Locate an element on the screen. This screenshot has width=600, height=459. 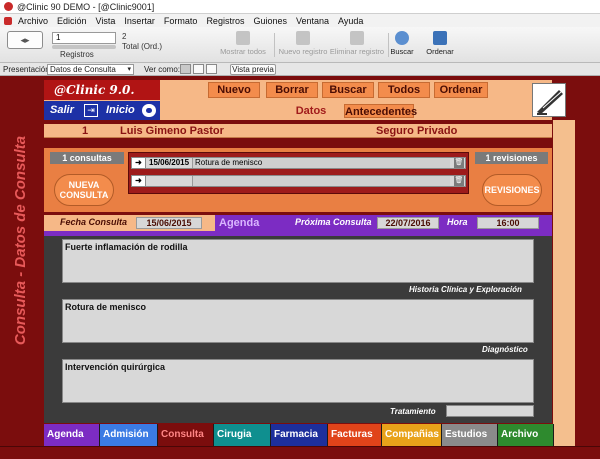
next-consult-value: 22/07/2016 is located at coordinates (408, 223).